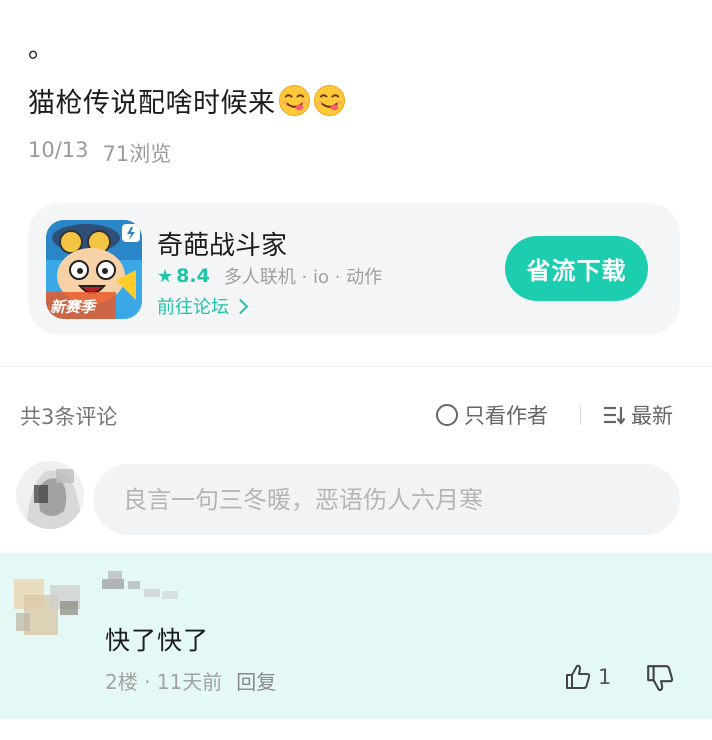 The height and width of the screenshot is (740, 712). I want to click on comment-meta: 2楼 · 11天前 回复, so click(190, 680).